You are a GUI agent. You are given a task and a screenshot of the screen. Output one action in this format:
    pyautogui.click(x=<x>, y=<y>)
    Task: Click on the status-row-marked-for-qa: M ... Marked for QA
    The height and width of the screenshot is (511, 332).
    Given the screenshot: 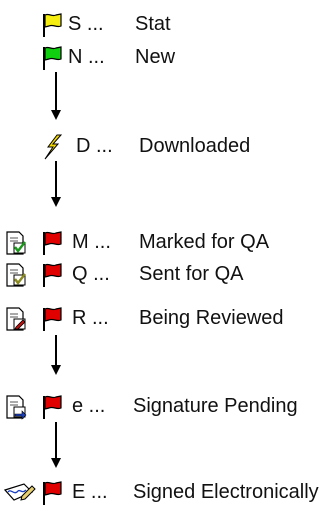 What is the action you would take?
    pyautogui.click(x=166, y=243)
    